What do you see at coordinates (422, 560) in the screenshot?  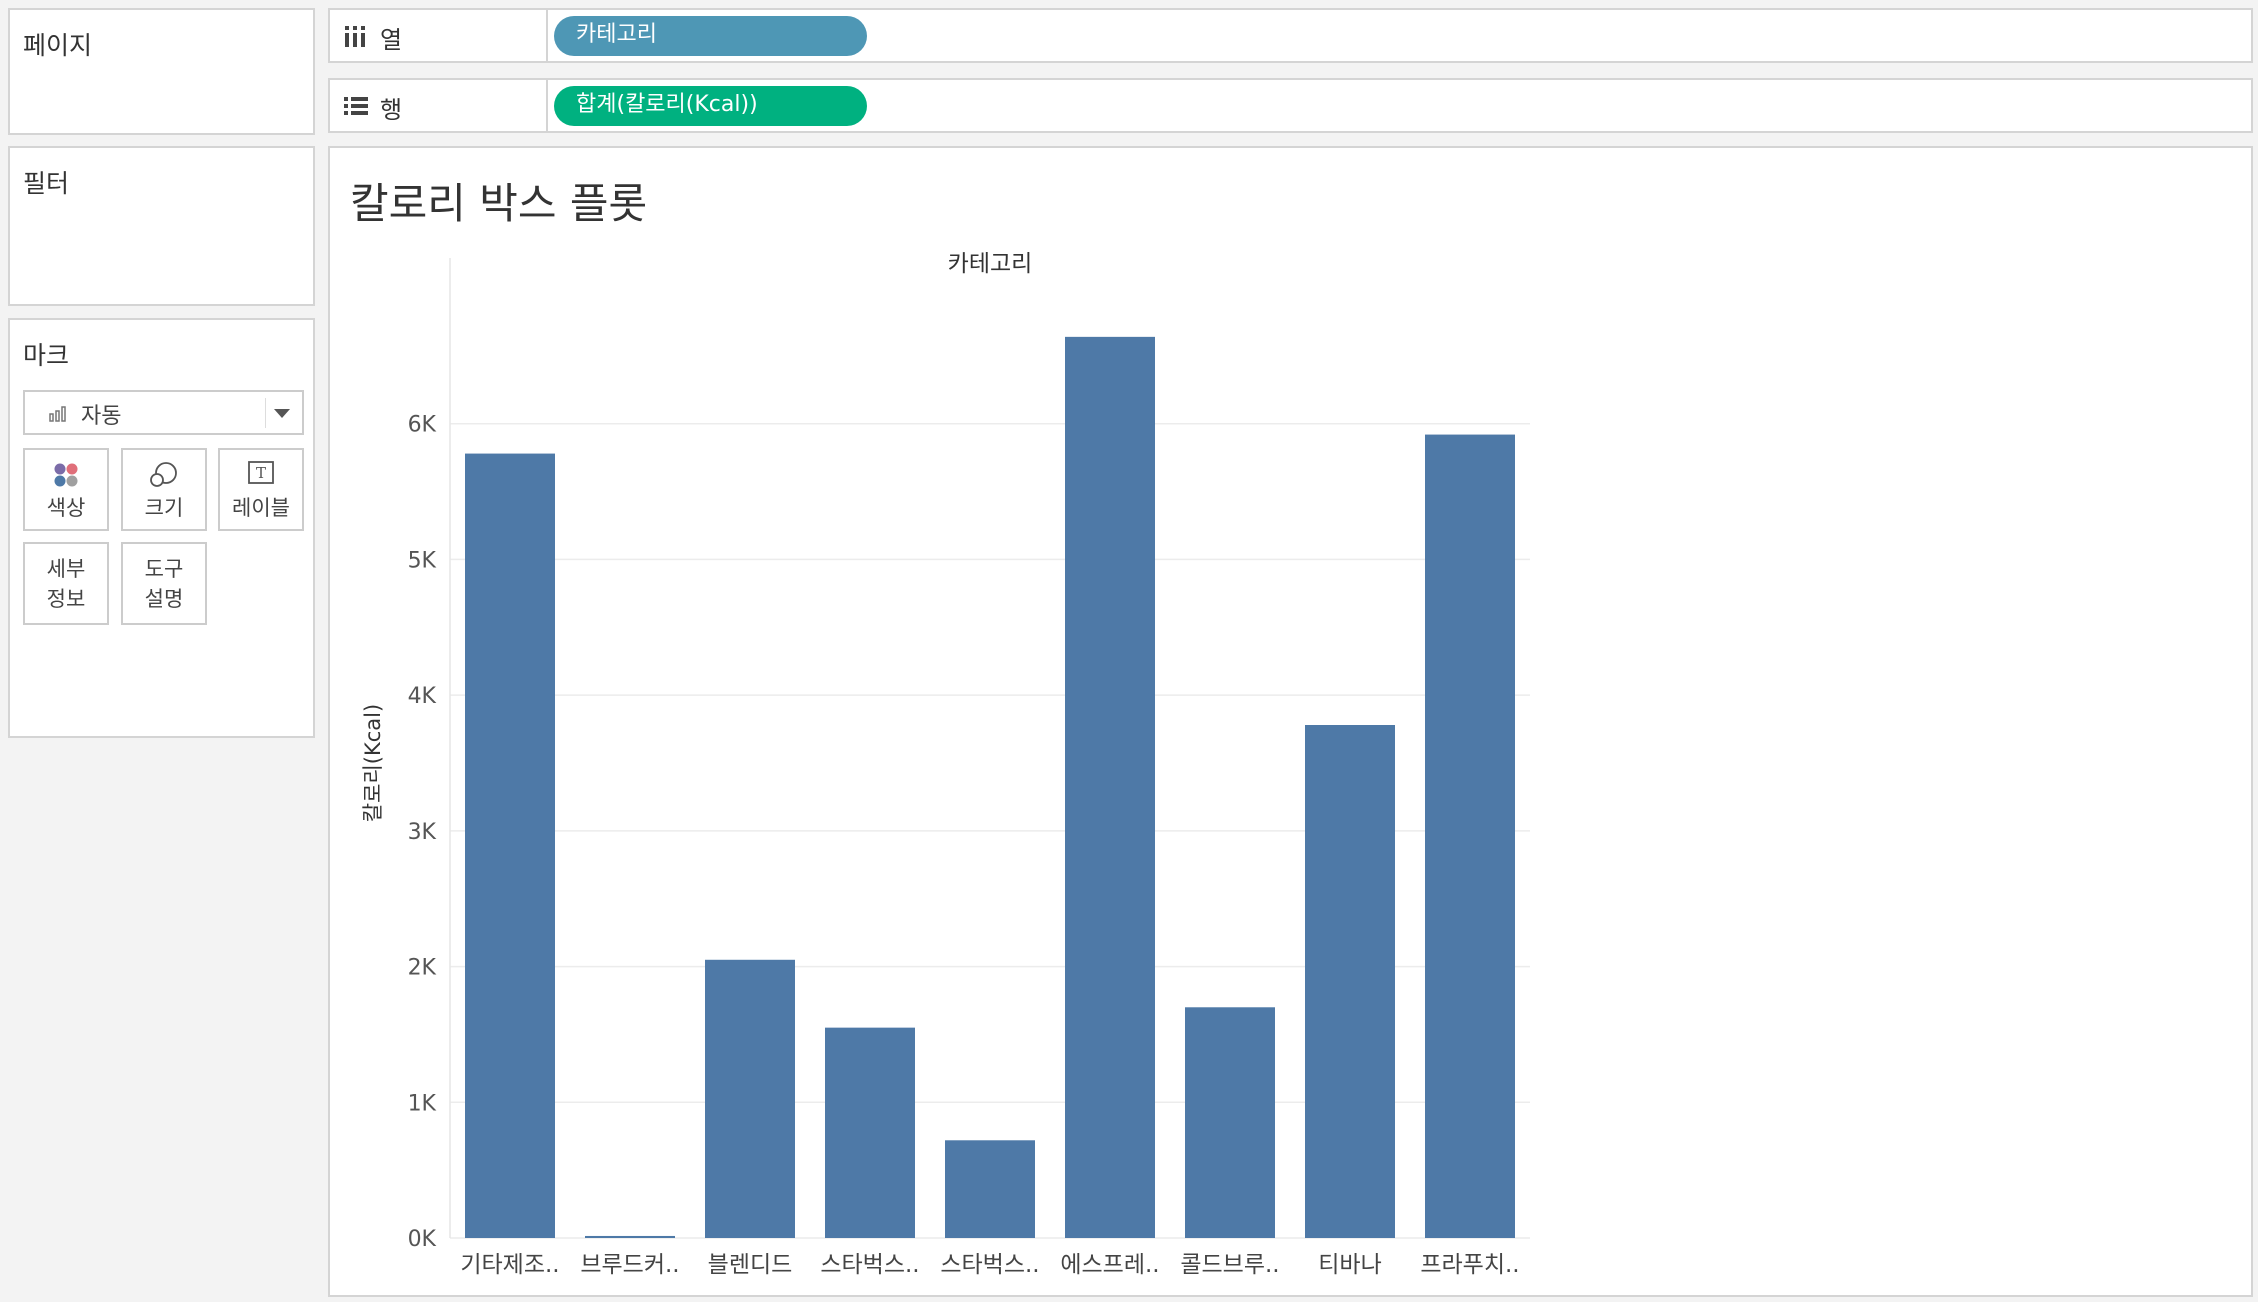 I see `y-tick-label: 5K` at bounding box center [422, 560].